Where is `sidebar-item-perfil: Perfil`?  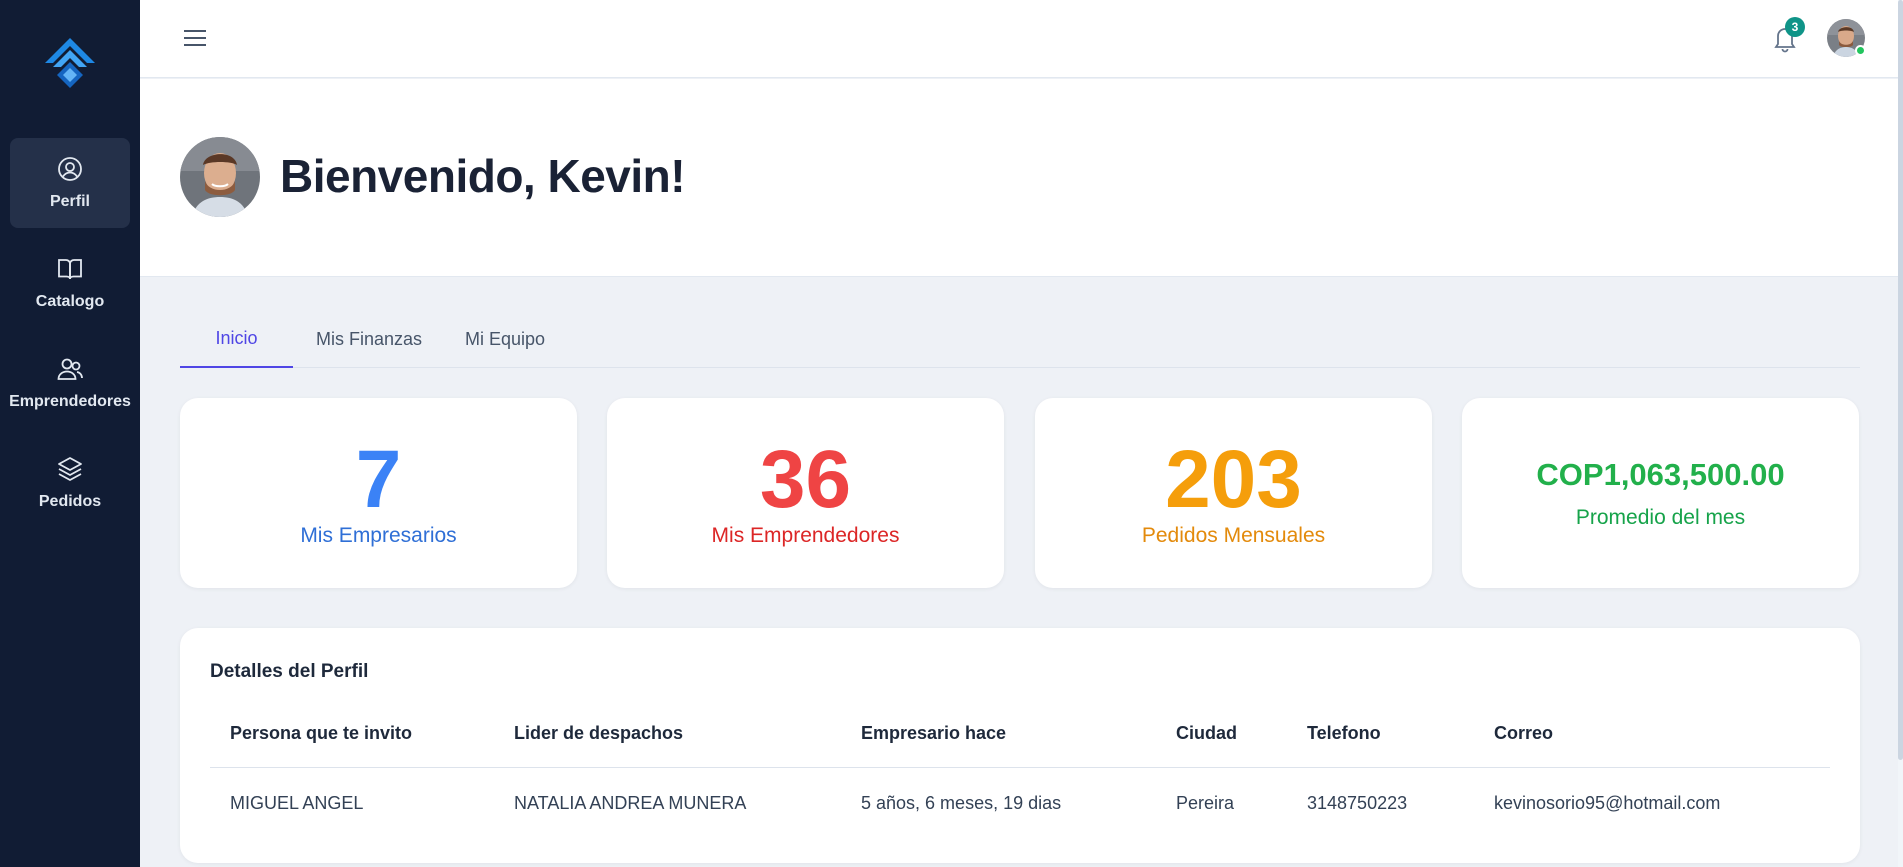 sidebar-item-perfil: Perfil is located at coordinates (70, 183).